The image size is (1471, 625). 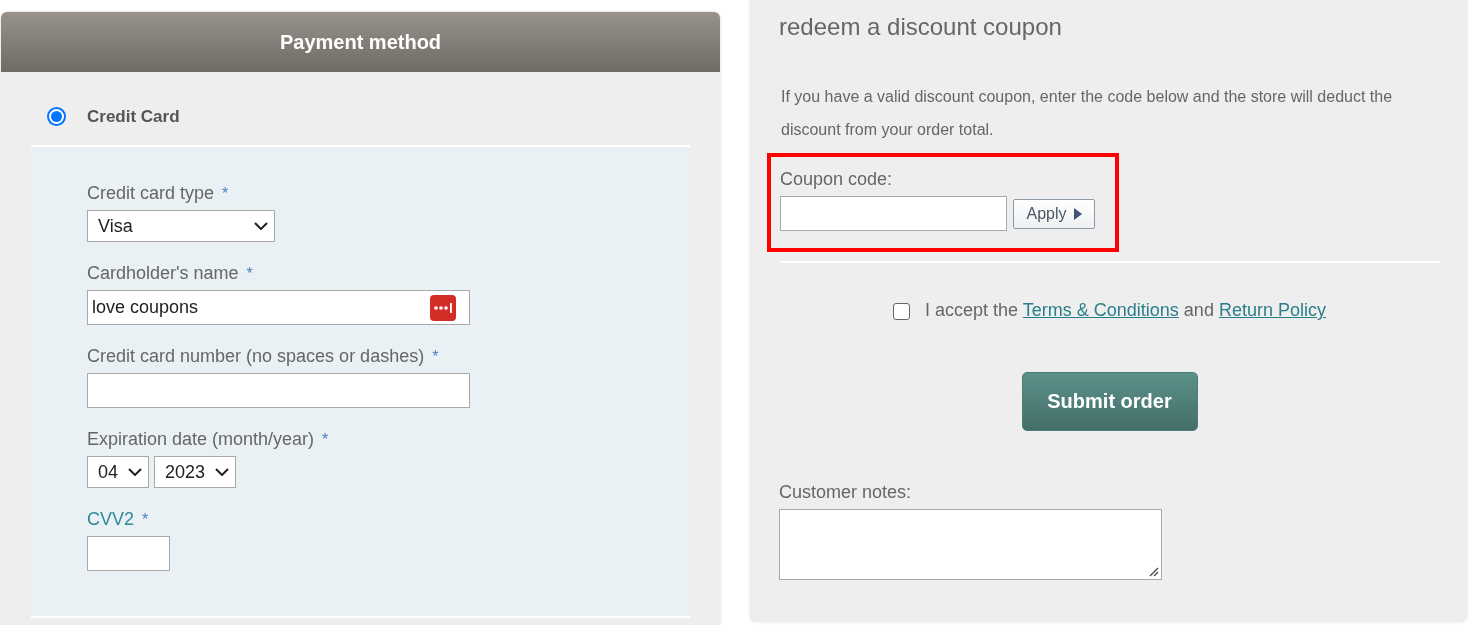 What do you see at coordinates (181, 226) in the screenshot?
I see `select-field: Visa` at bounding box center [181, 226].